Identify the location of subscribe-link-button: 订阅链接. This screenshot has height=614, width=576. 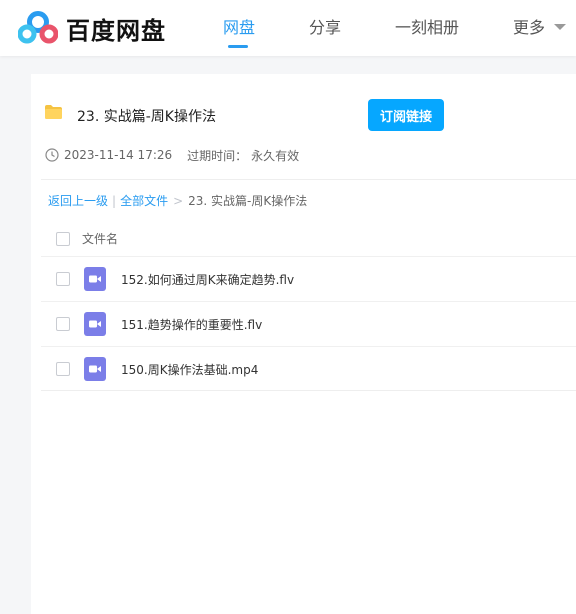
(406, 115).